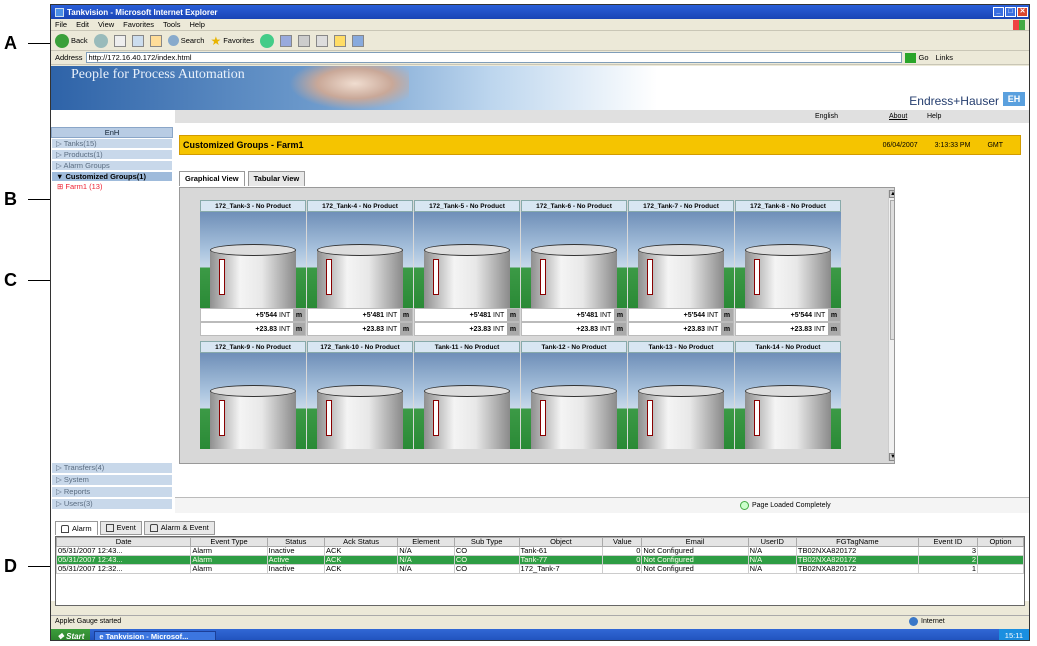 The width and height of the screenshot is (1037, 646). I want to click on scroll-down-icon: ▼, so click(891, 457).